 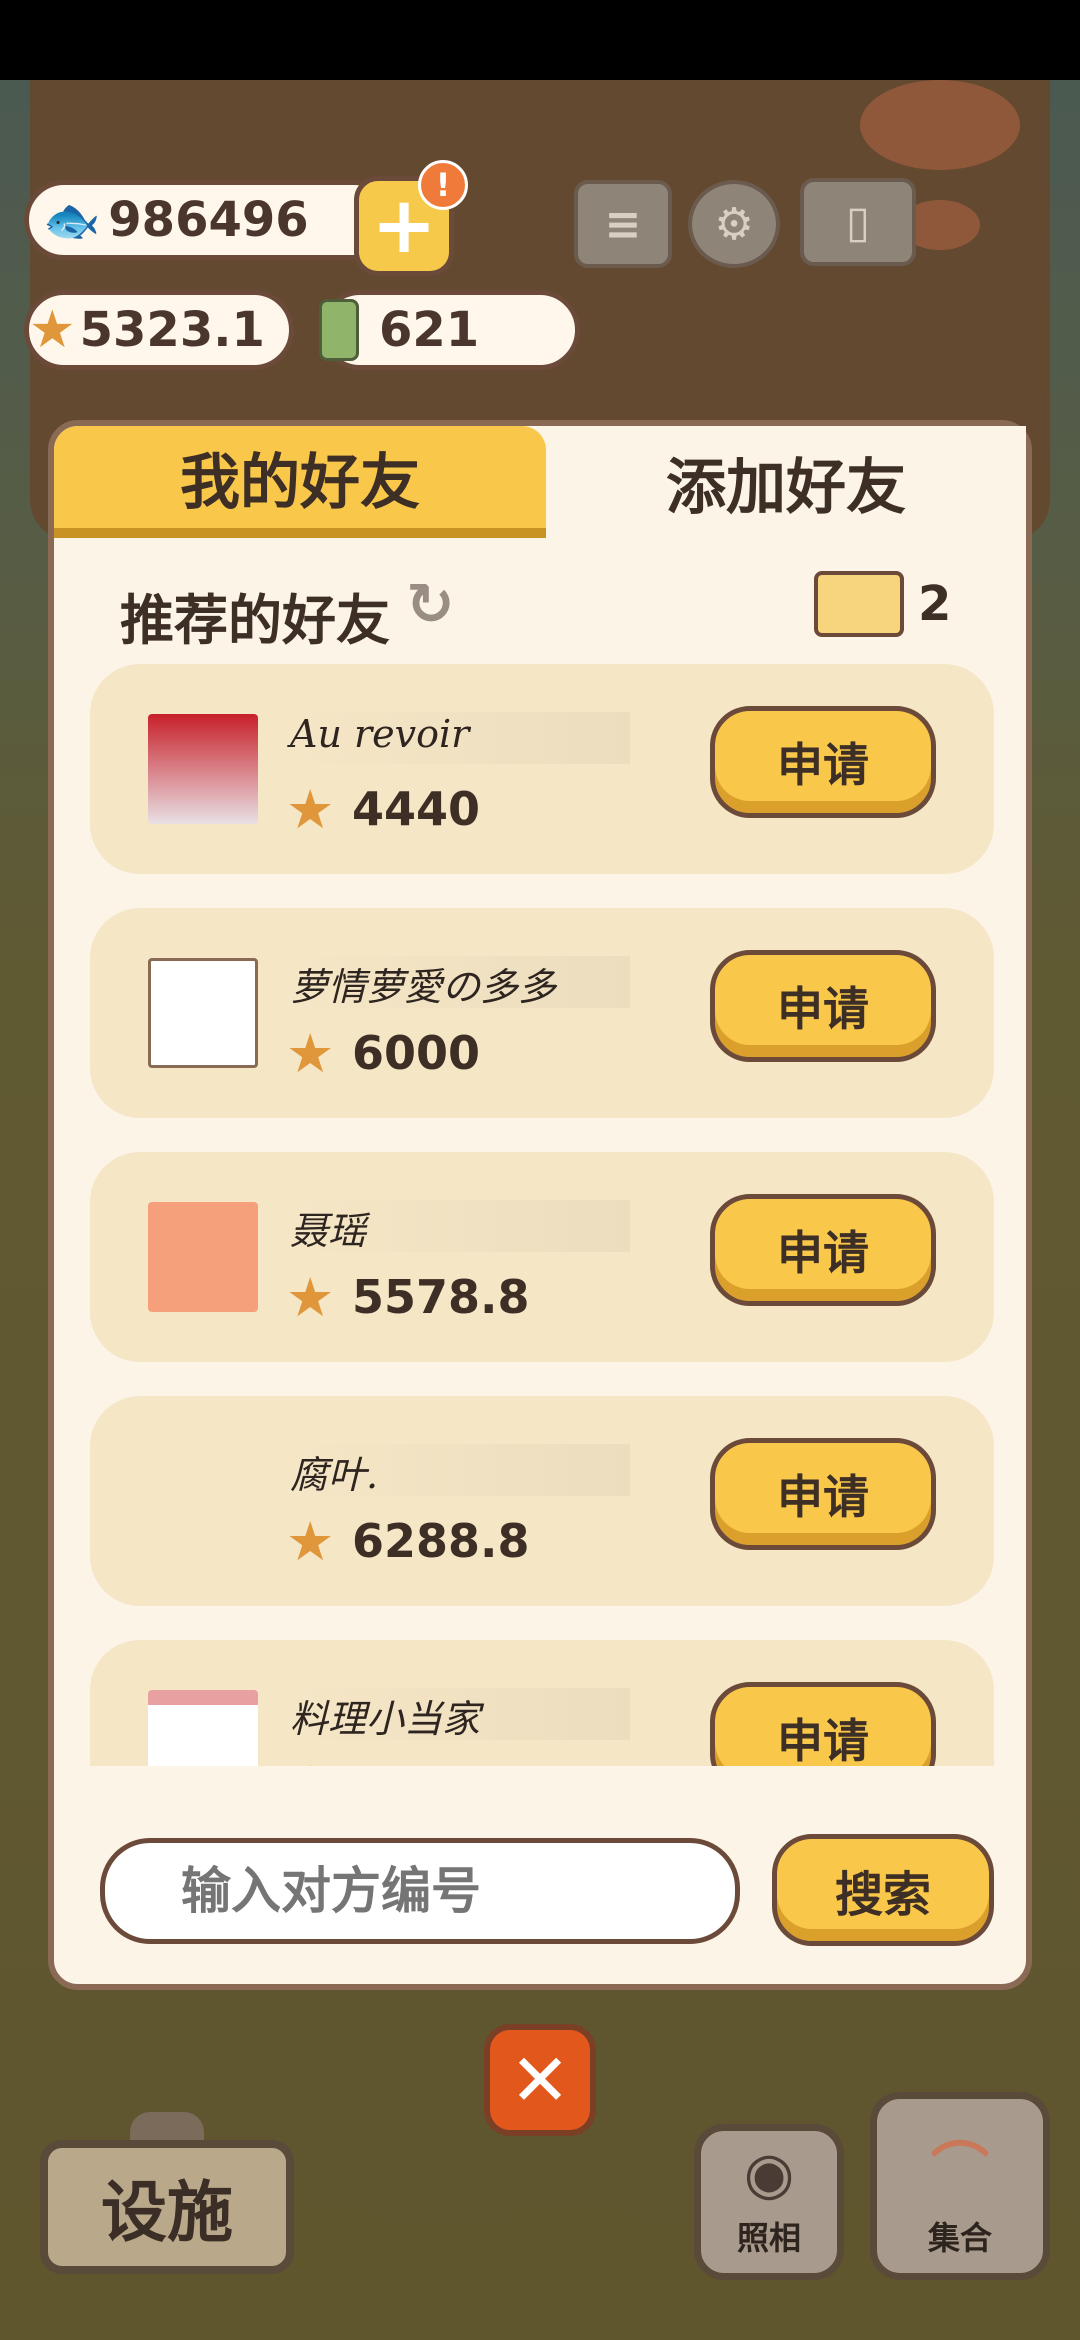 What do you see at coordinates (255, 620) in the screenshot?
I see `section-title: 推荐的好友` at bounding box center [255, 620].